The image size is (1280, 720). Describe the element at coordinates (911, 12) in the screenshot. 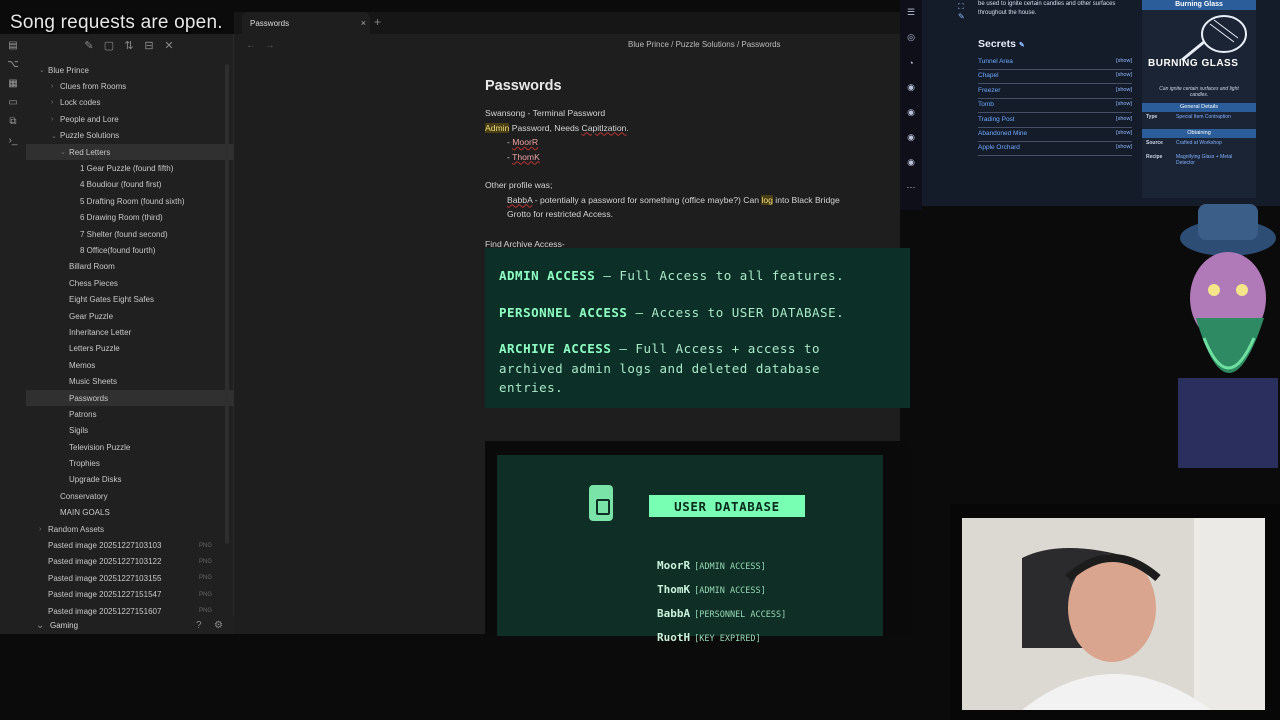

I see `home-icon: ☰` at that location.